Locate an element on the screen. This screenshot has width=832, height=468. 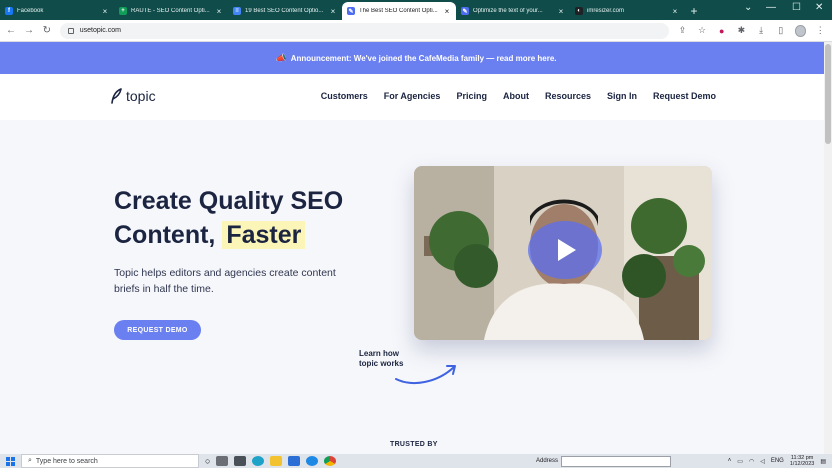
task-view-icon: ○ is located at coordinates (207, 461).